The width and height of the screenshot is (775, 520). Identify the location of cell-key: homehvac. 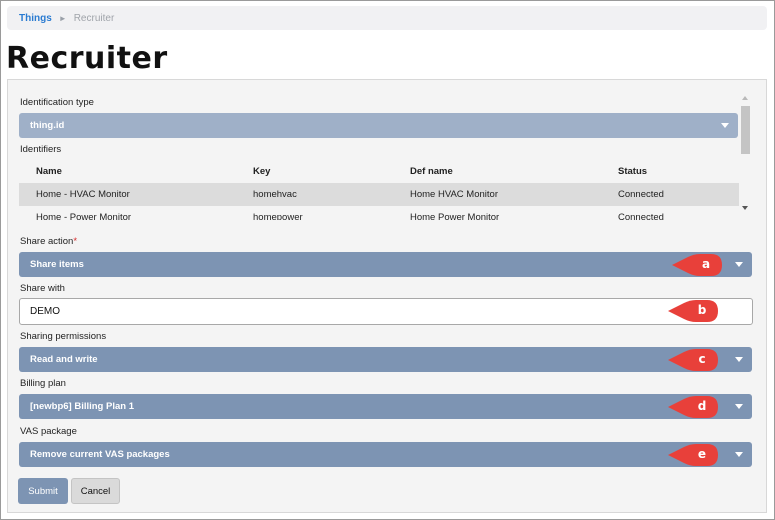
(275, 194).